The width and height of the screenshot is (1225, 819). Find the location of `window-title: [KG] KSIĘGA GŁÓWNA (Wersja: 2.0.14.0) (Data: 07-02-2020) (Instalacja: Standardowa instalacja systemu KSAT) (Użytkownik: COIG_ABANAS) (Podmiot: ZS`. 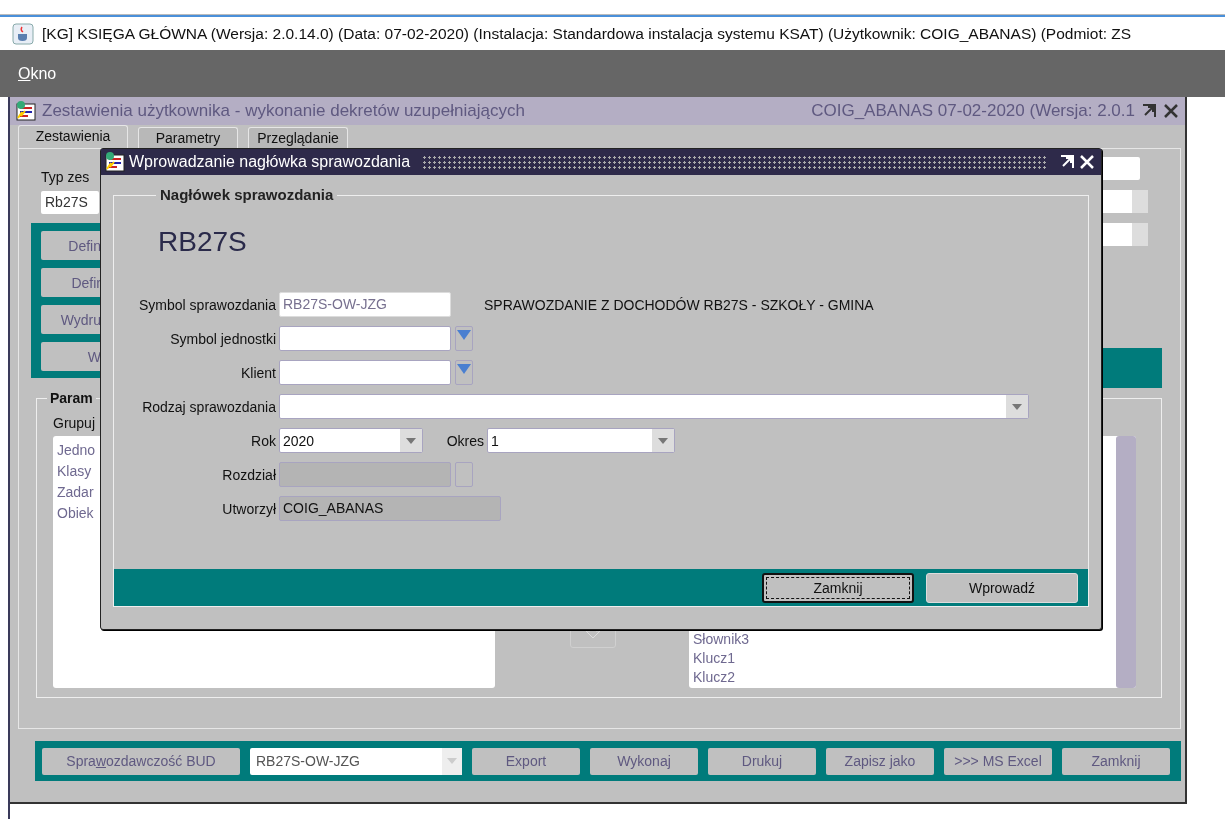

window-title: [KG] KSIĘGA GŁÓWNA (Wersja: 2.0.14.0) (Data: 07-02-2020) (Instalacja: Standardowa instalacja systemu KSAT) (Użytkownik: COIG_ABANAS) (Podmiot: ZS is located at coordinates (587, 33).